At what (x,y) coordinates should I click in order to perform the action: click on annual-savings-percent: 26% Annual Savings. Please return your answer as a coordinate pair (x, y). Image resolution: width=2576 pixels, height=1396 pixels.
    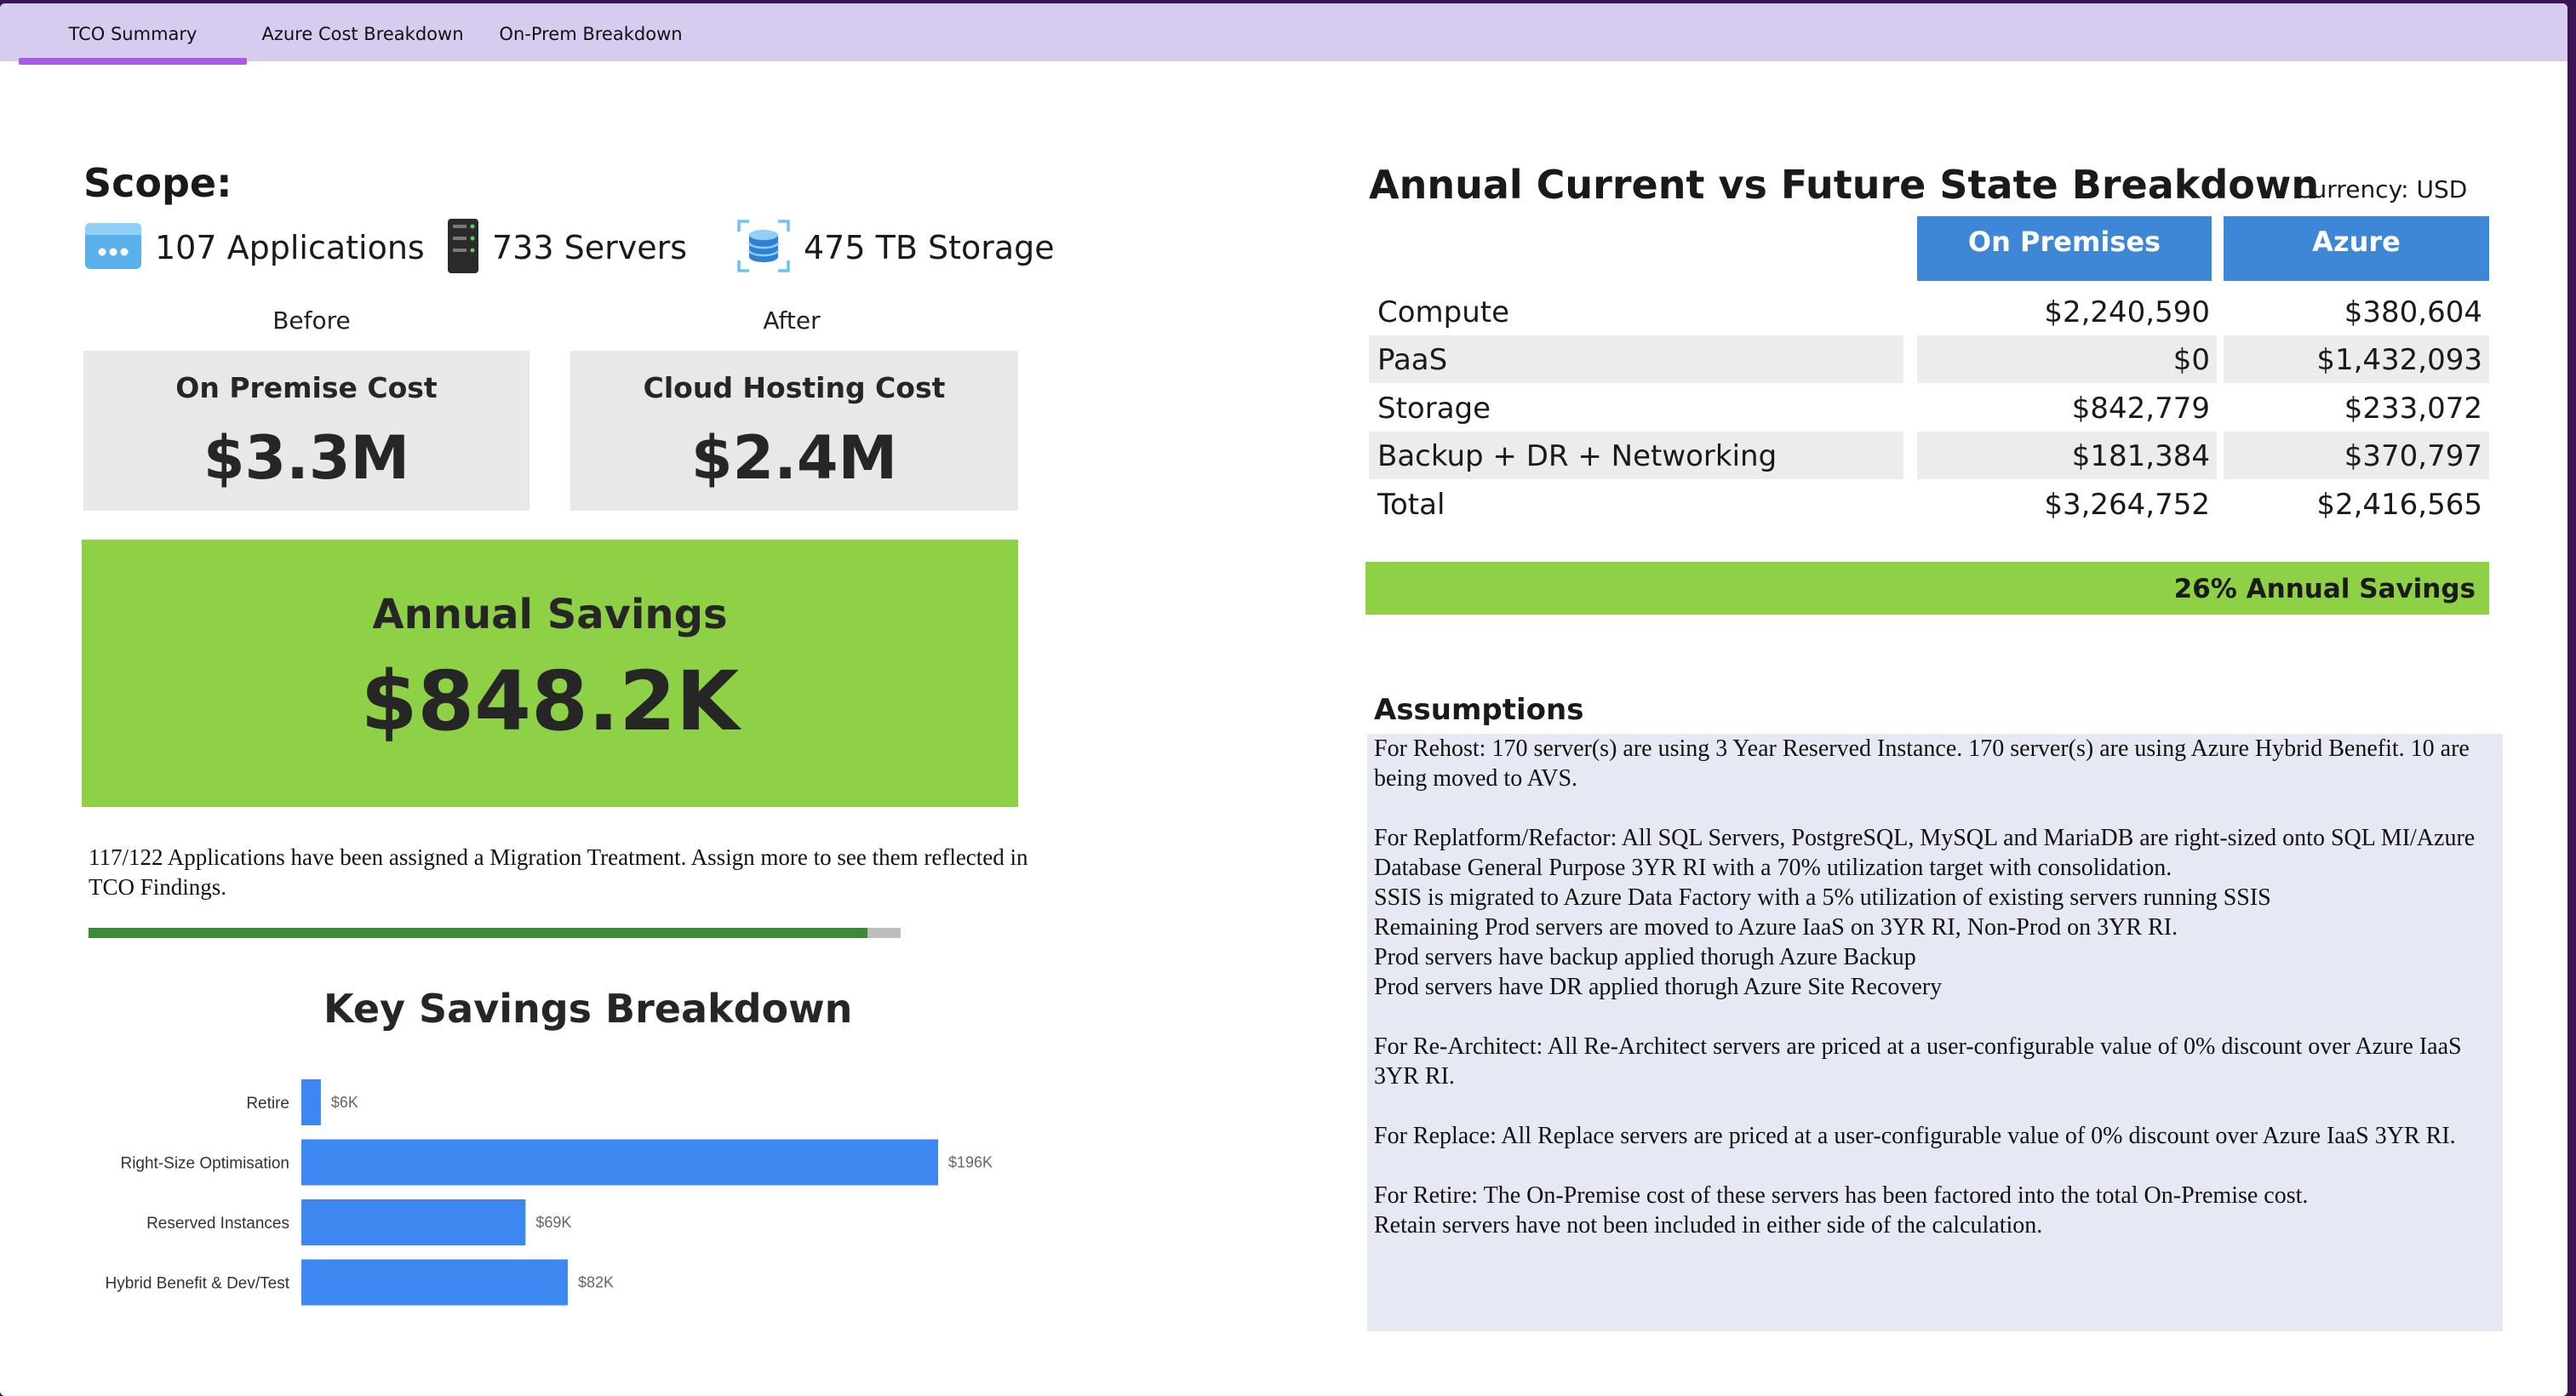
    Looking at the image, I should click on (2324, 589).